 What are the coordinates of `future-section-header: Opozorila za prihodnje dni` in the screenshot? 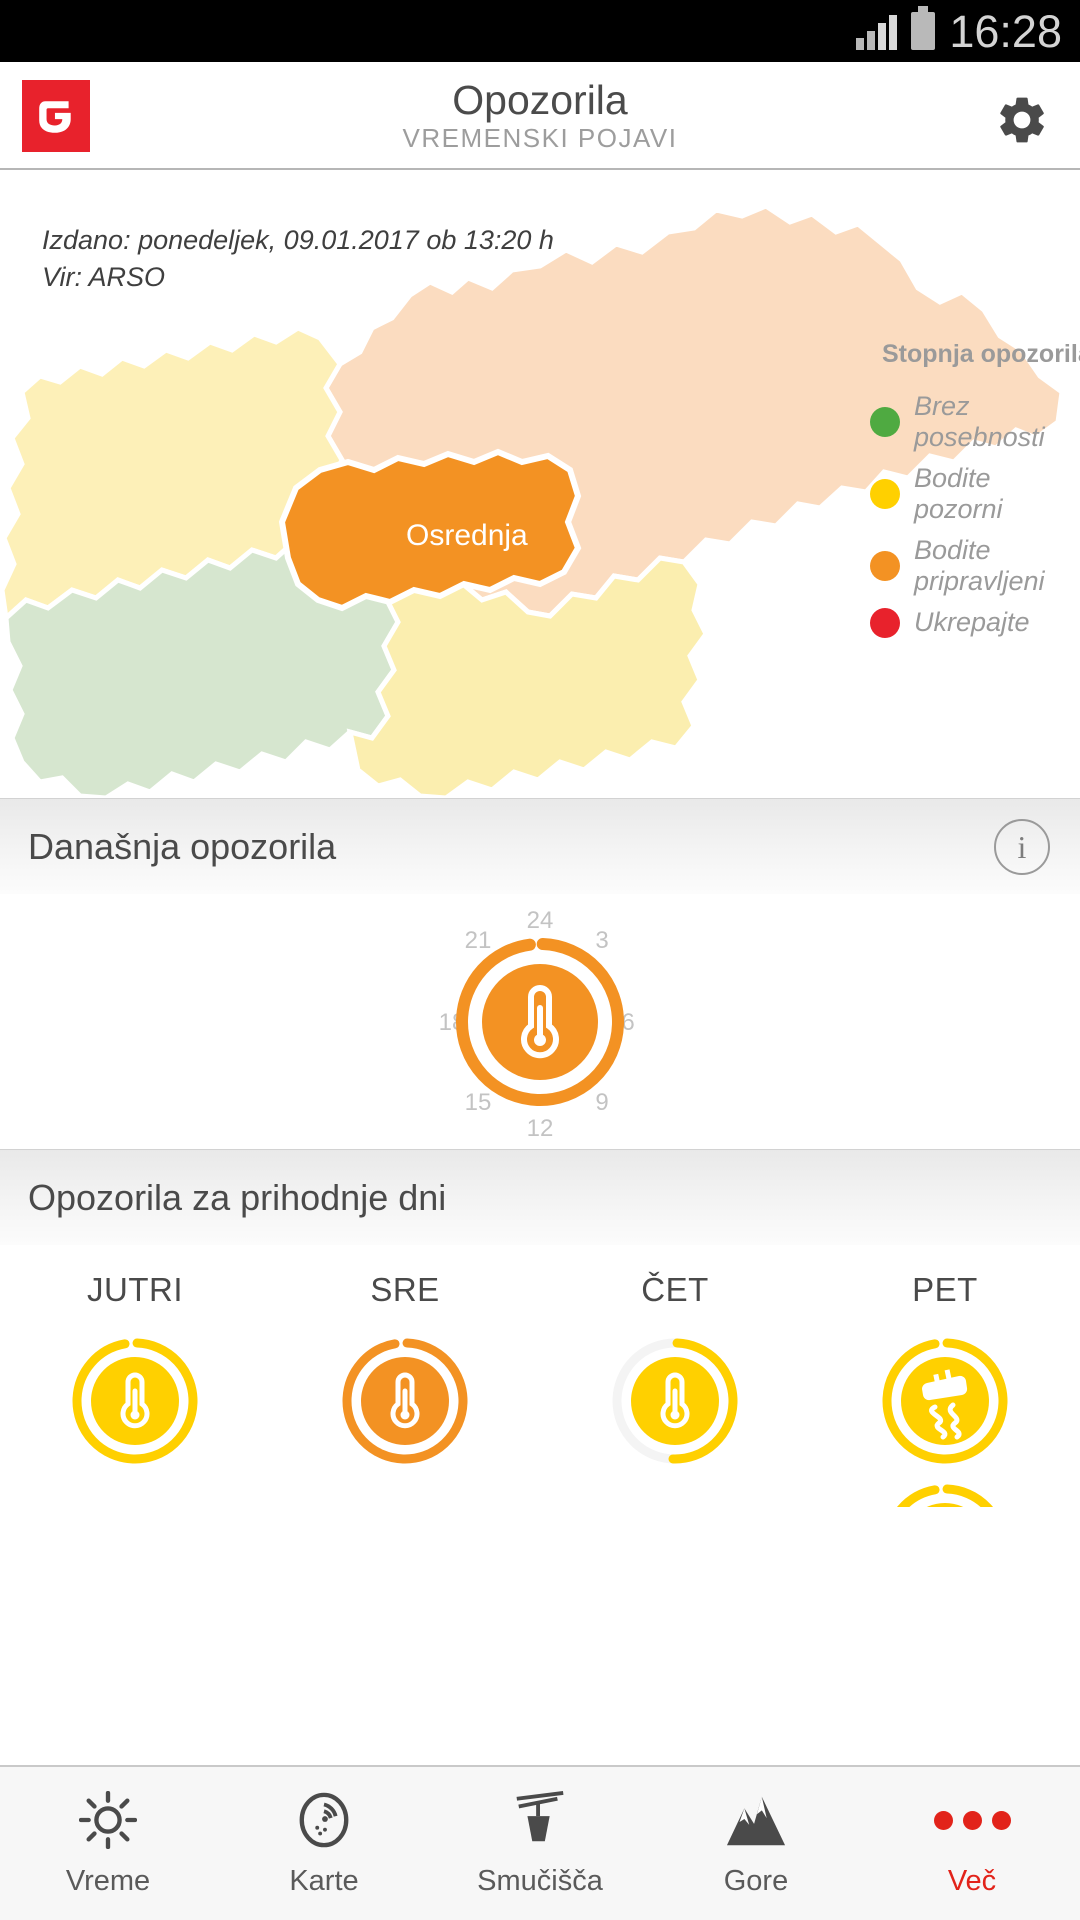 It's located at (540, 1197).